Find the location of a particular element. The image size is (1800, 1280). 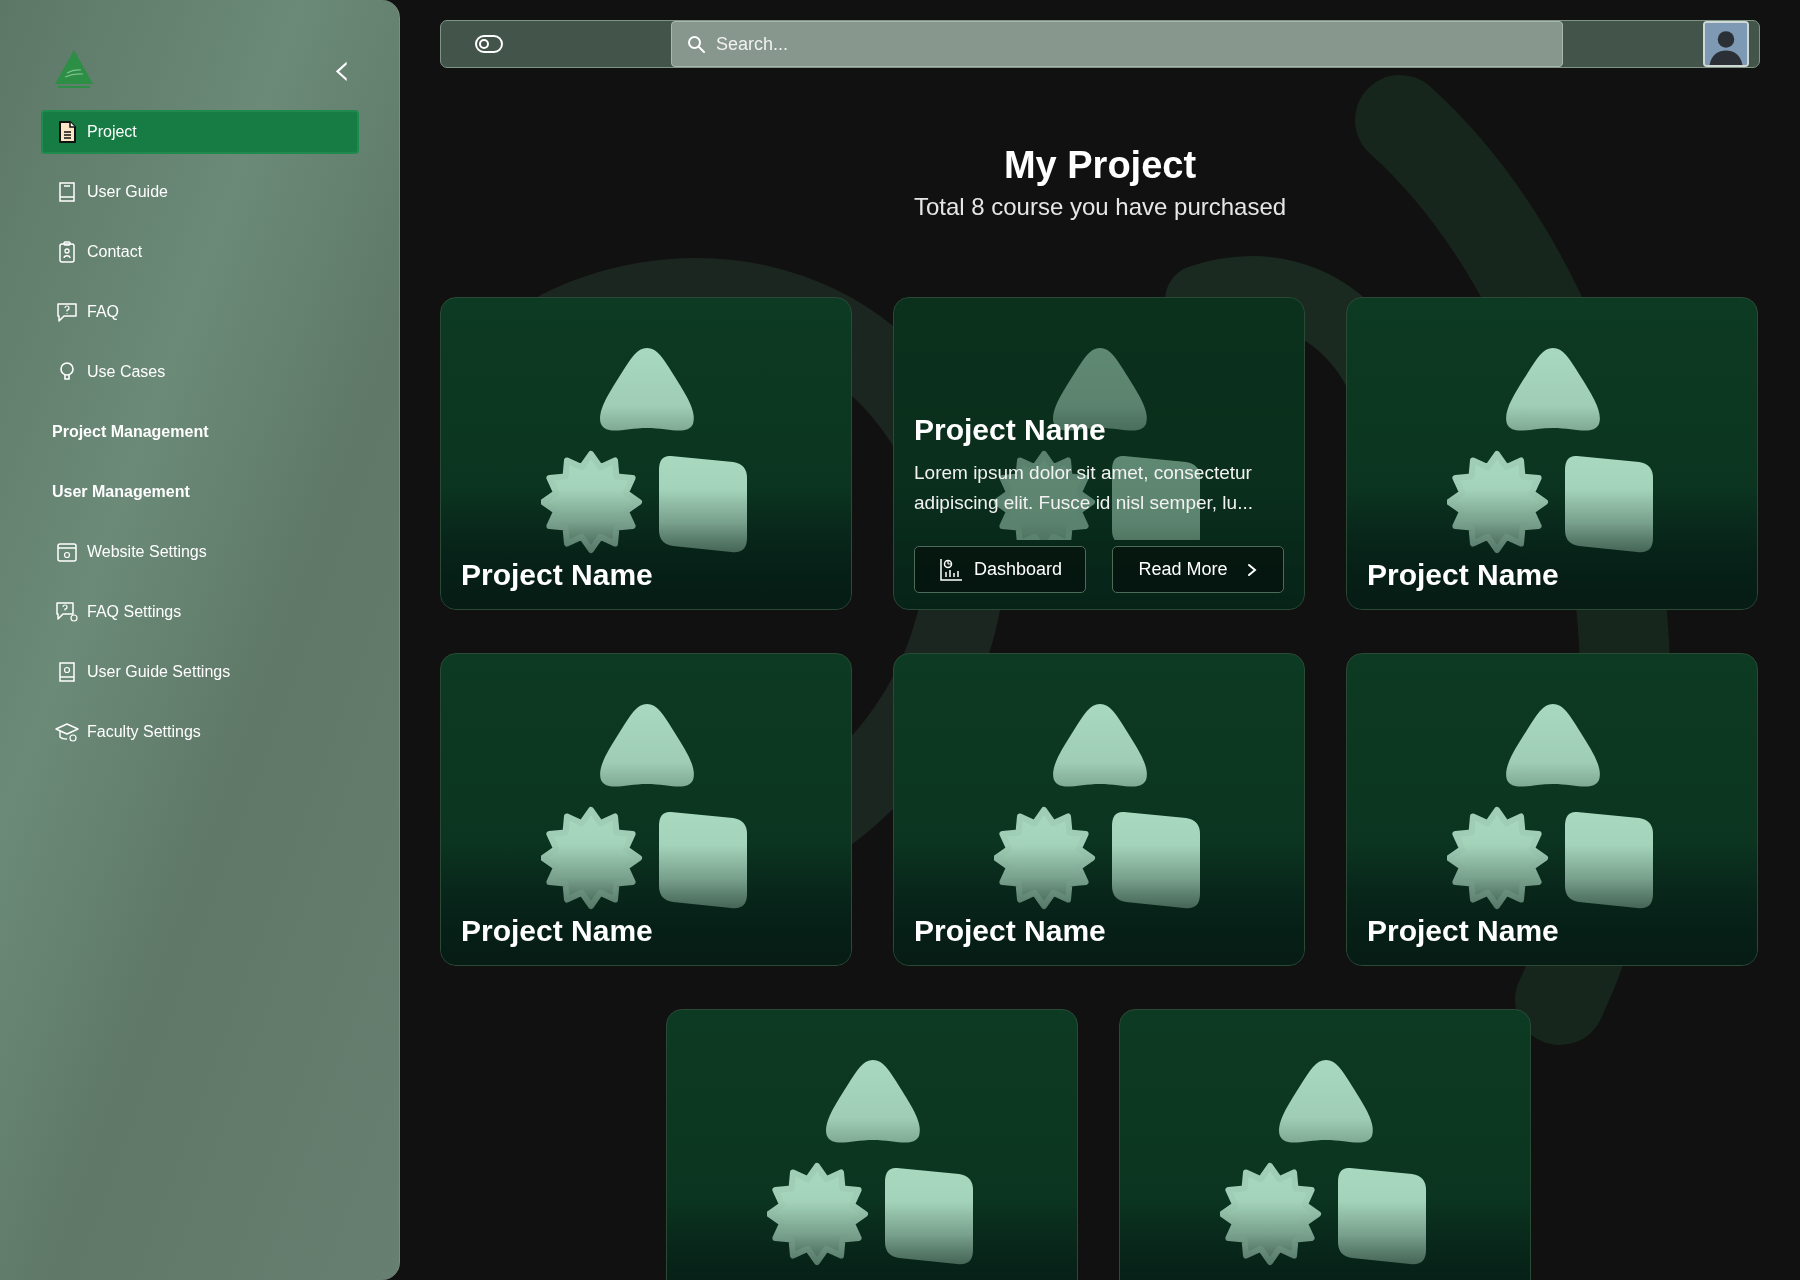

page-title: My Project is located at coordinates (1100, 165).